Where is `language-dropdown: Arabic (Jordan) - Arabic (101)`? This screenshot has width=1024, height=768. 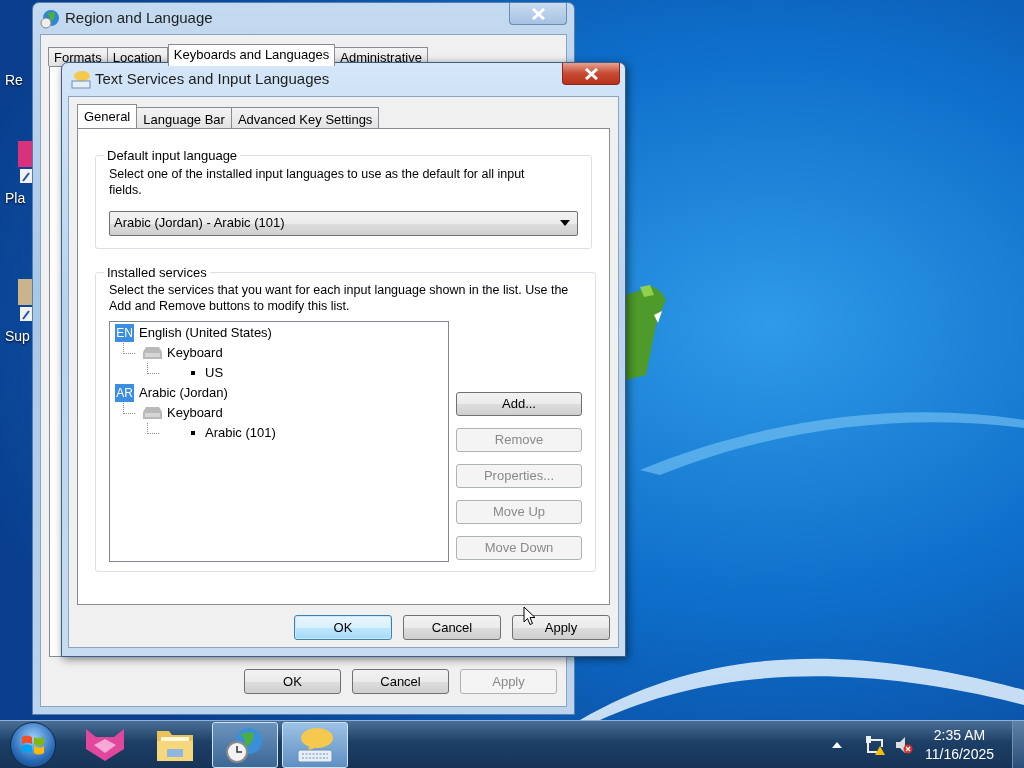
language-dropdown: Arabic (Jordan) - Arabic (101) is located at coordinates (343, 223).